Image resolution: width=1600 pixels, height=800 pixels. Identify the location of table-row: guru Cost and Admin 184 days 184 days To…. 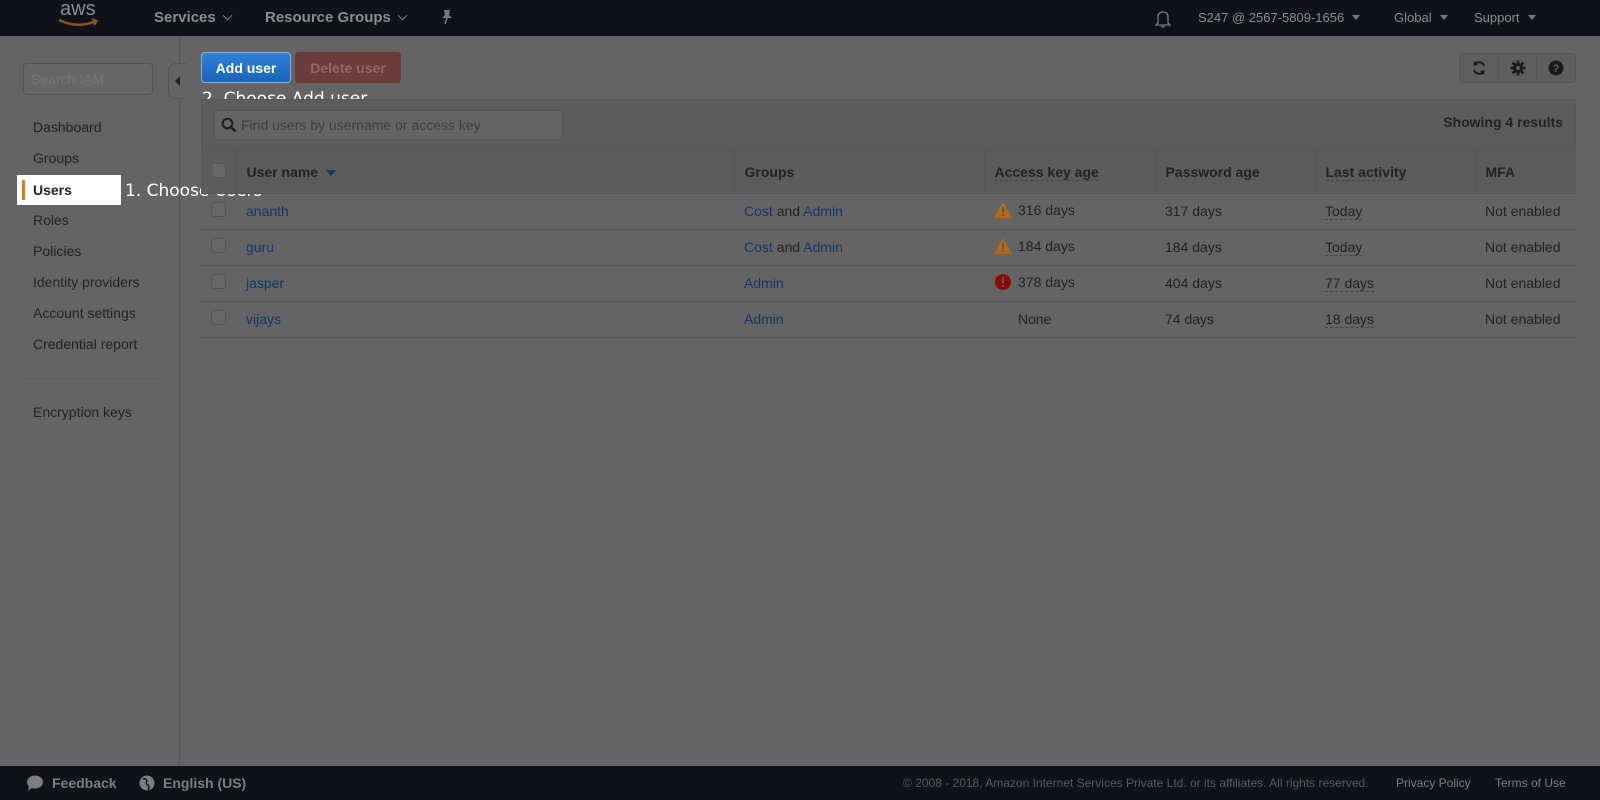
(888, 247).